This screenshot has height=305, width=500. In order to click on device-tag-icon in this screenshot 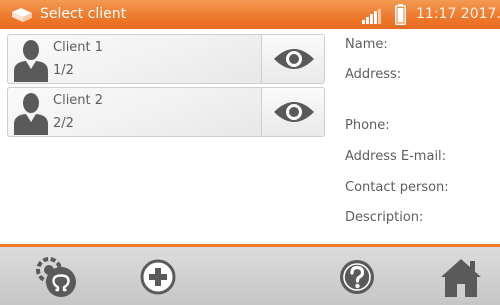, I will do `click(22, 15)`.